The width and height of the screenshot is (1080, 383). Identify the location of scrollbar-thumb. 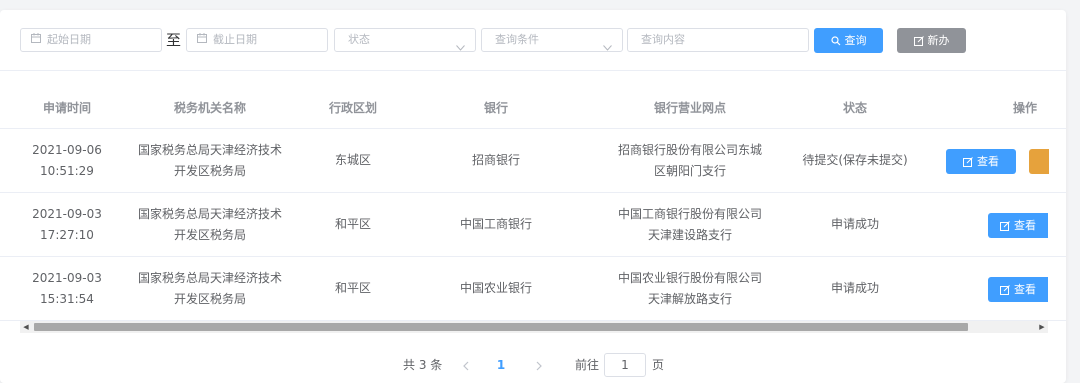
(501, 327).